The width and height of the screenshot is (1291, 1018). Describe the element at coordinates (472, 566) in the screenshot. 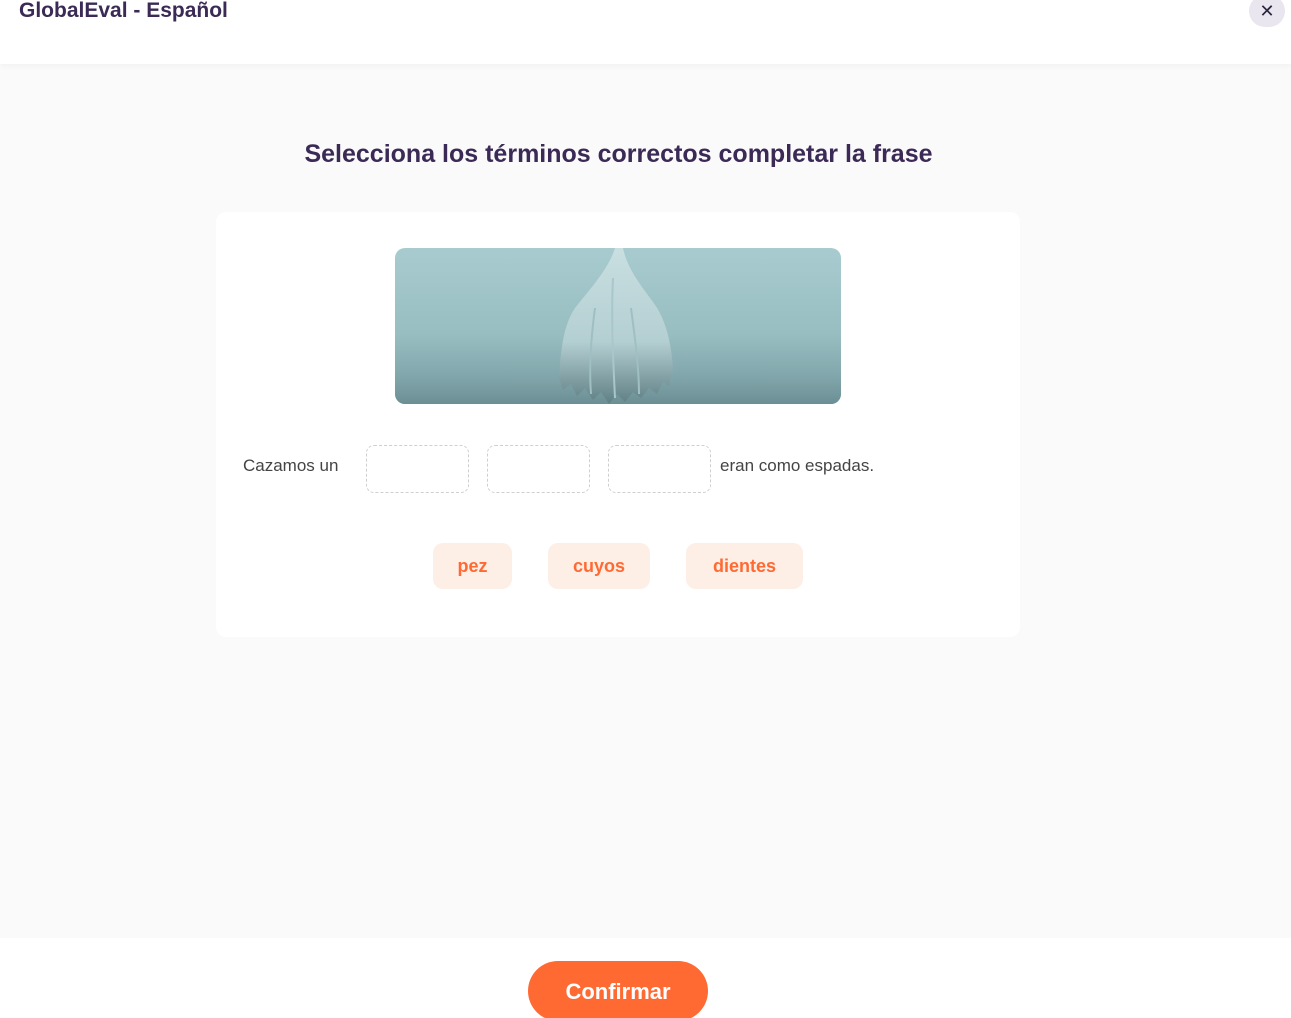

I see `option-chip-pez: pez` at that location.